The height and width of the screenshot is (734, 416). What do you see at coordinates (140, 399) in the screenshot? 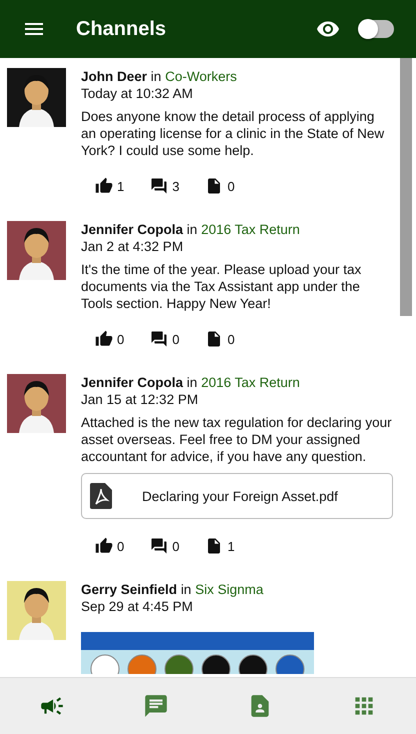
I see `post-time: Jan 15 at 12:32 PM` at bounding box center [140, 399].